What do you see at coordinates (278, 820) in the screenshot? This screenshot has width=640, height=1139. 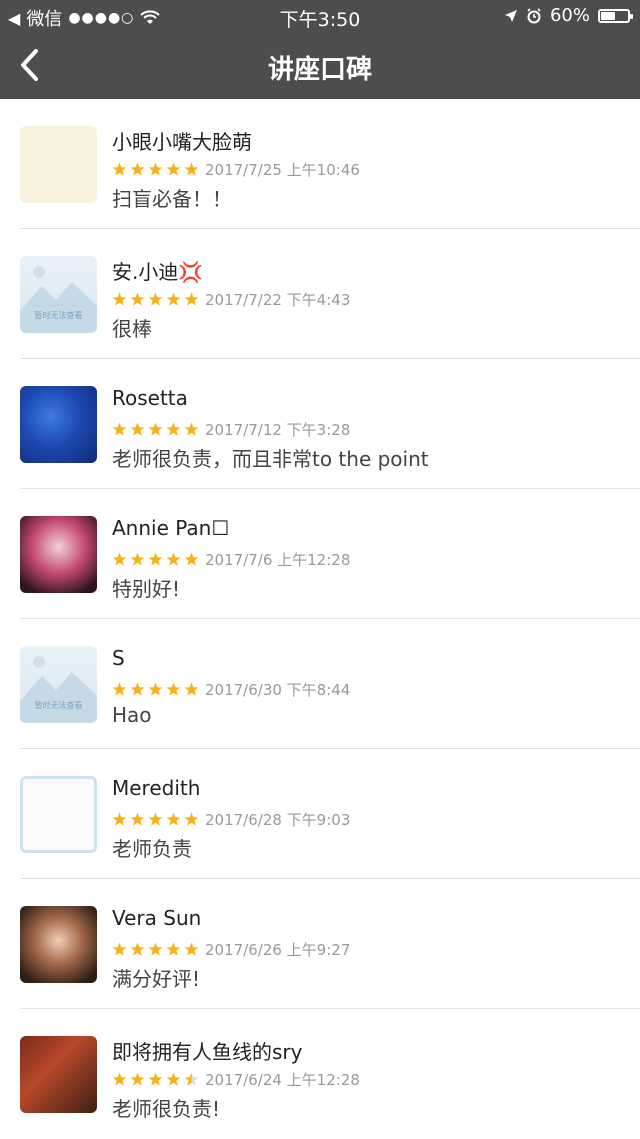 I see `review-timestamp: 2017/6/28 下午9:03` at bounding box center [278, 820].